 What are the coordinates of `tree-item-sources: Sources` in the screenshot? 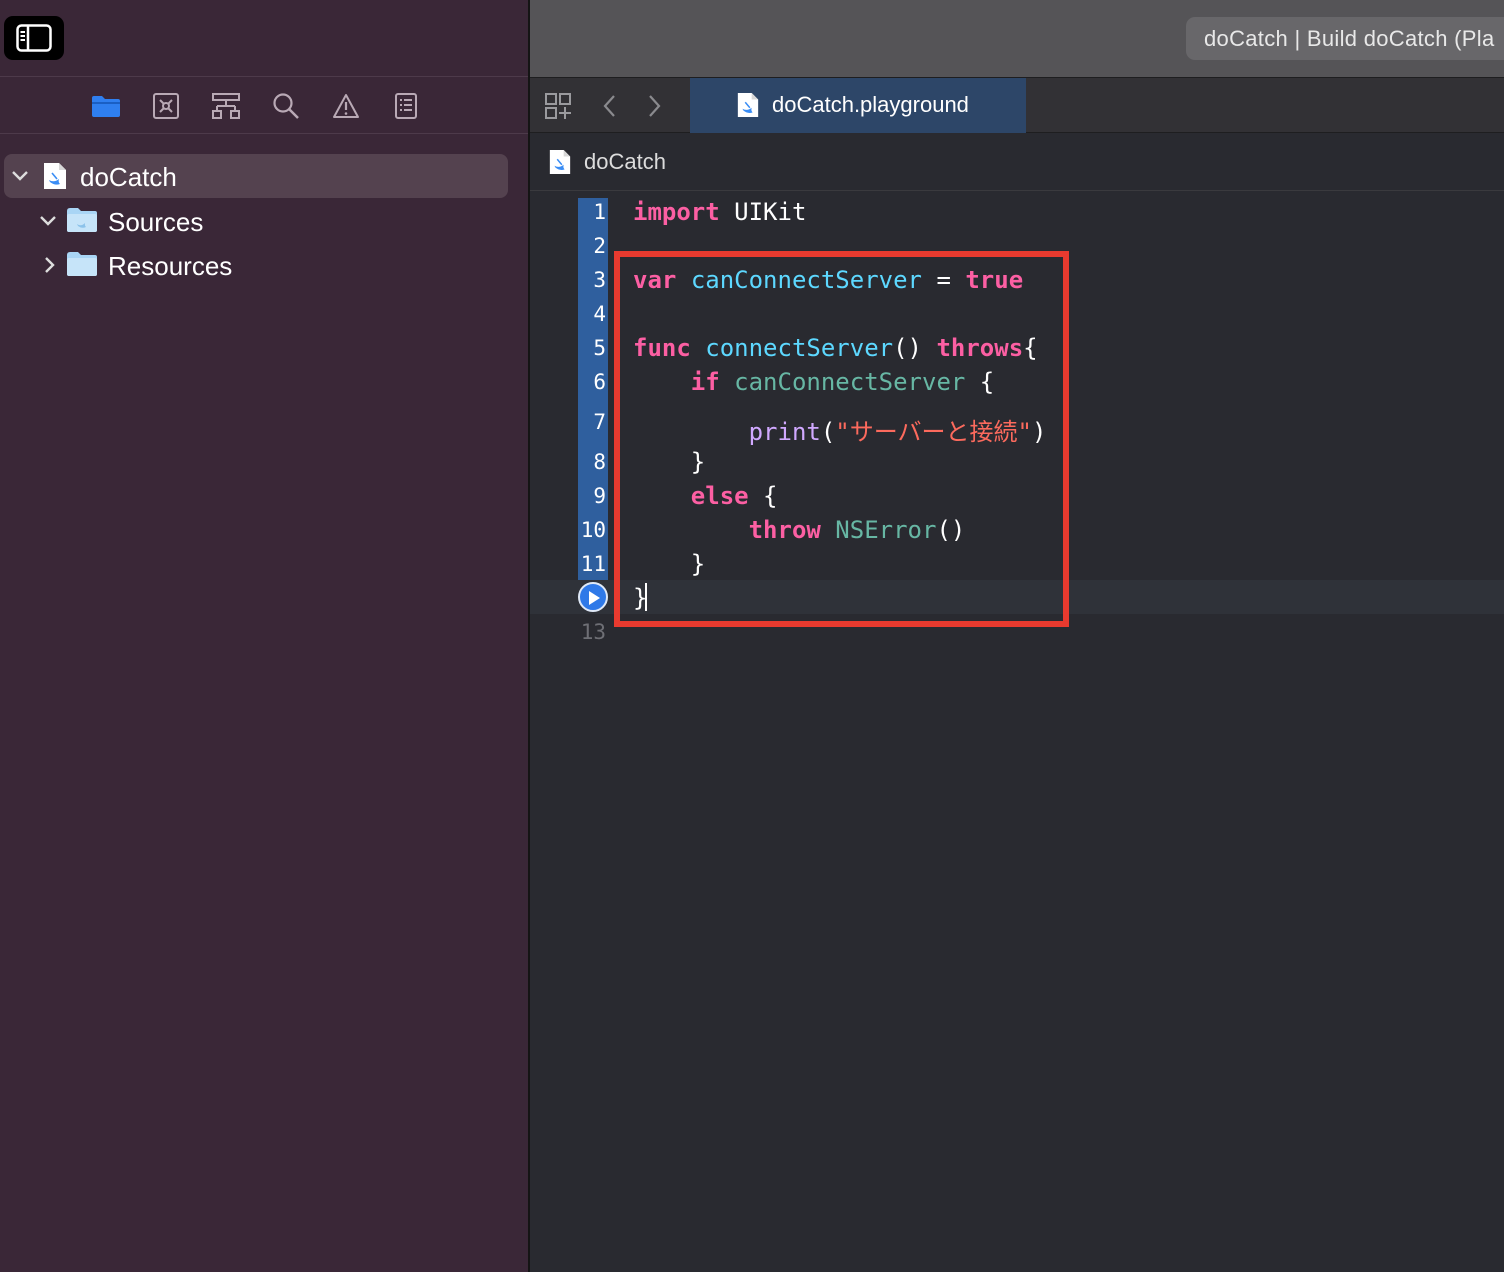 It's located at (264, 221).